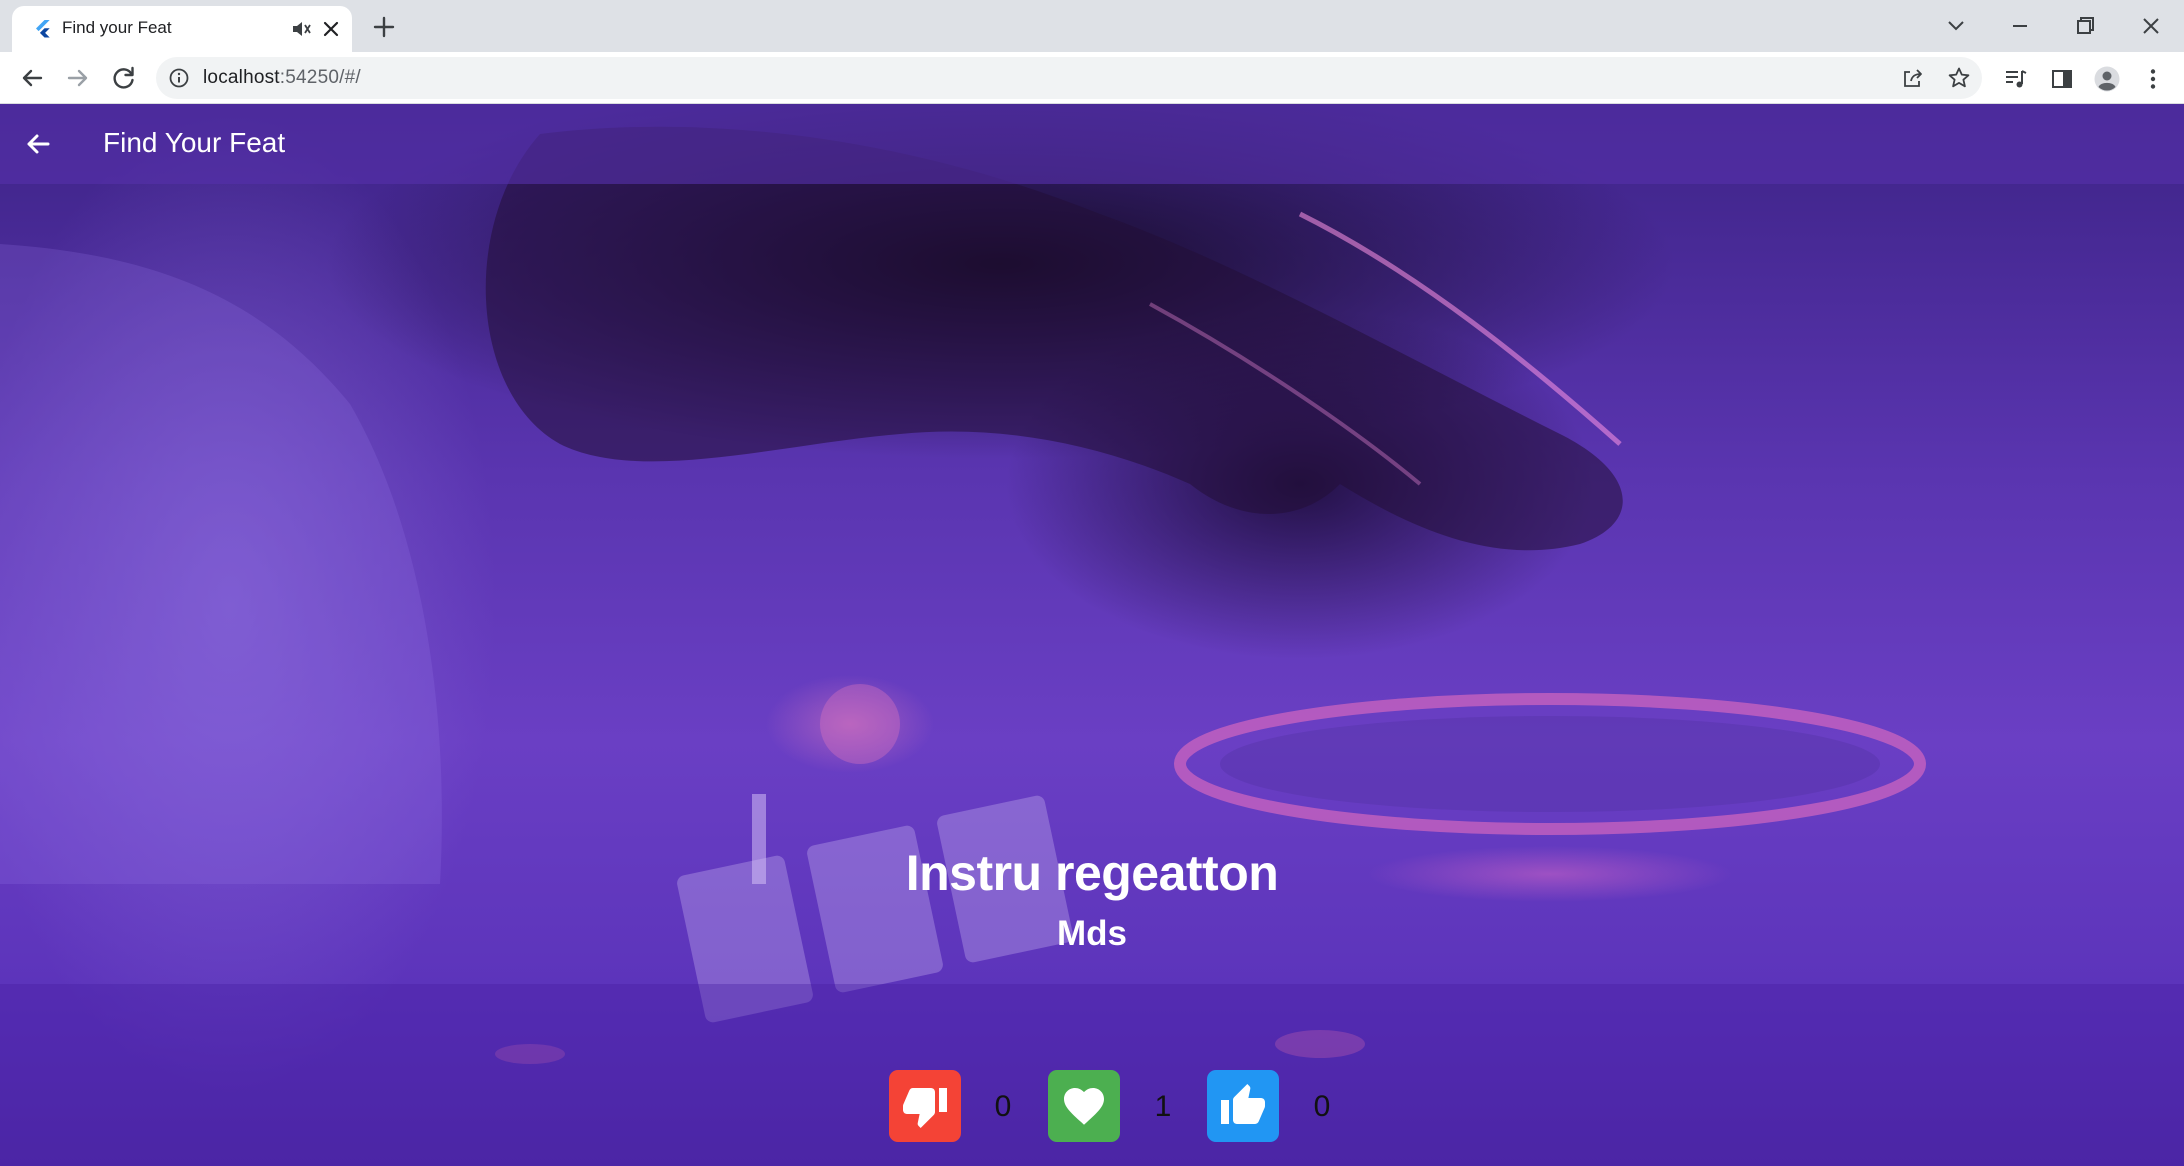 The height and width of the screenshot is (1166, 2184). Describe the element at coordinates (182, 29) in the screenshot. I see `browser-tab: Find your Feat` at that location.